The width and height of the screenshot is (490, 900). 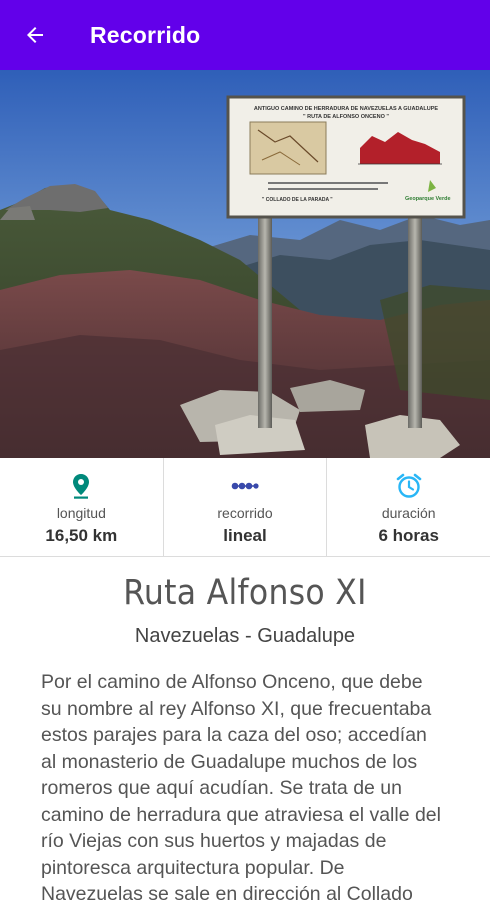 What do you see at coordinates (145, 34) in the screenshot?
I see `page-title: Recorrido` at bounding box center [145, 34].